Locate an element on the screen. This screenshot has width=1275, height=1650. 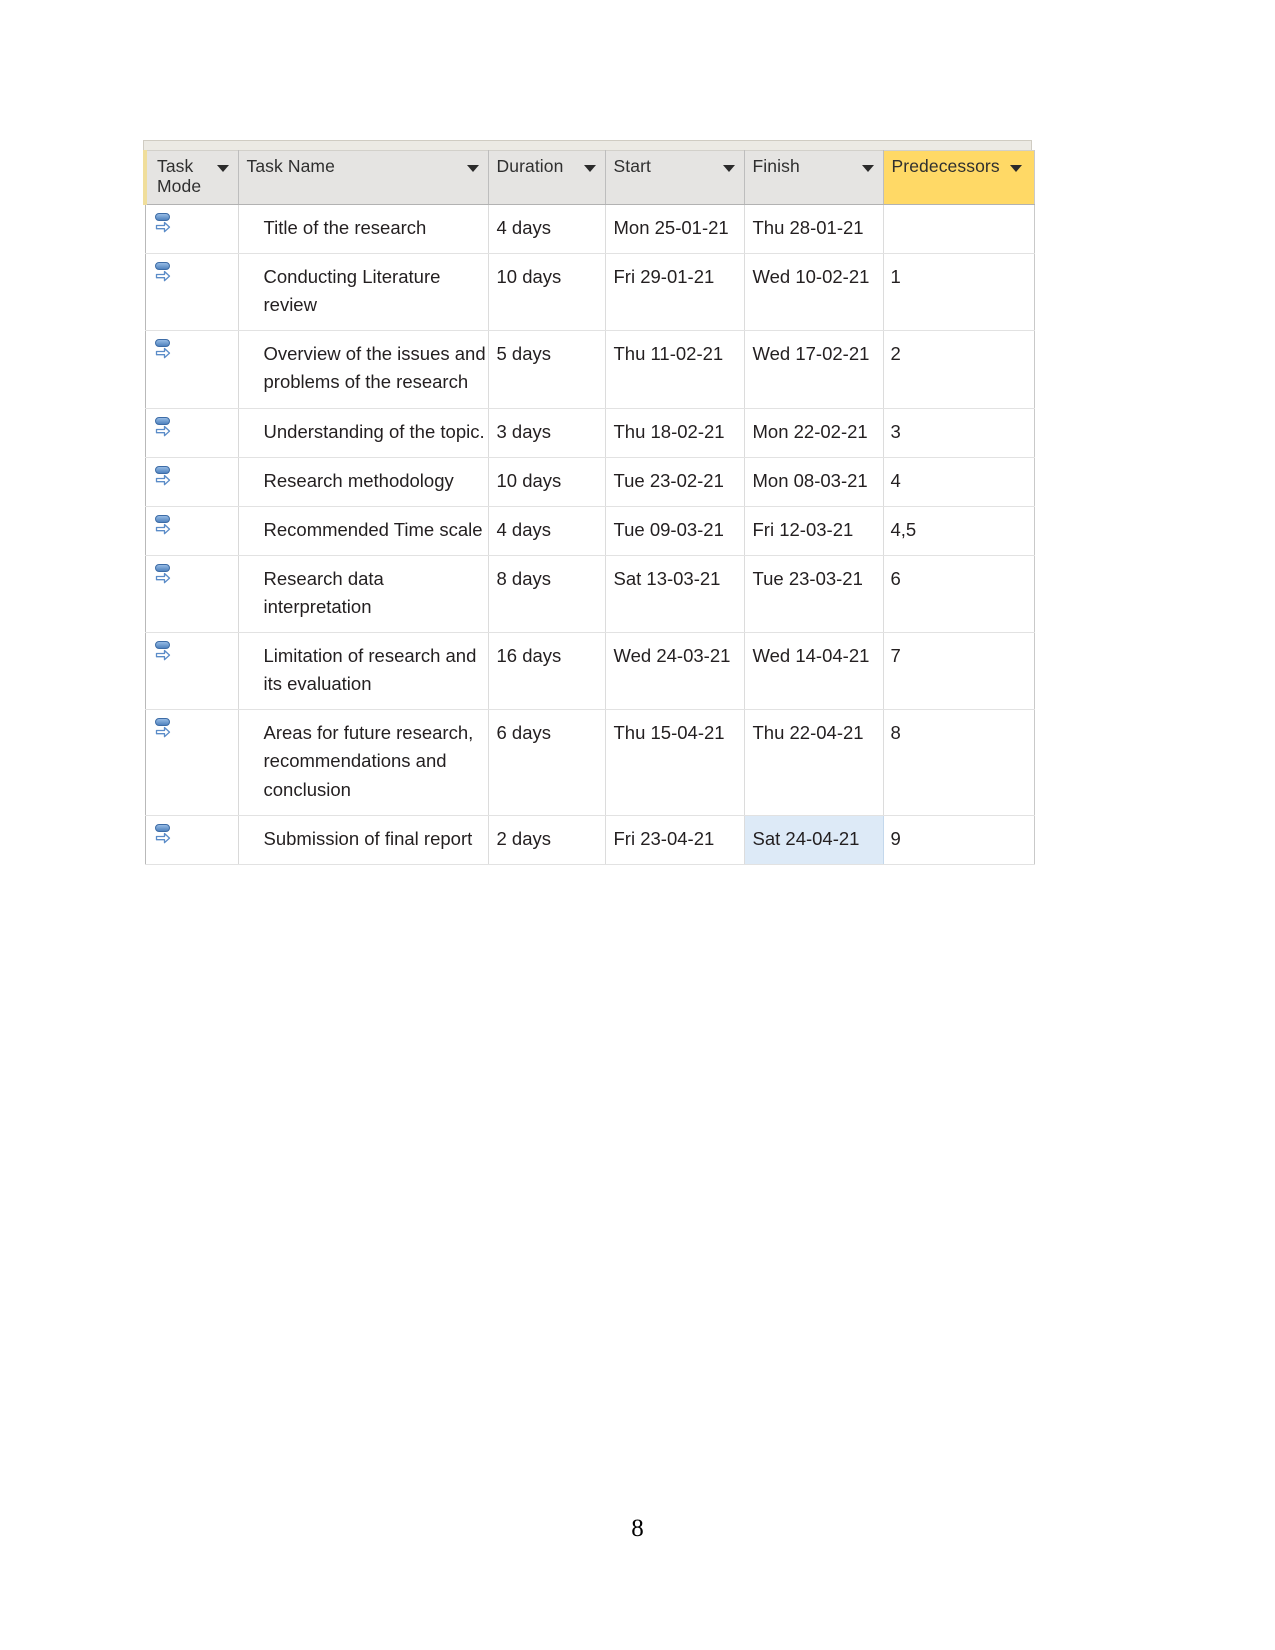
filter-dropdown-icon-task-name is located at coordinates (472, 168).